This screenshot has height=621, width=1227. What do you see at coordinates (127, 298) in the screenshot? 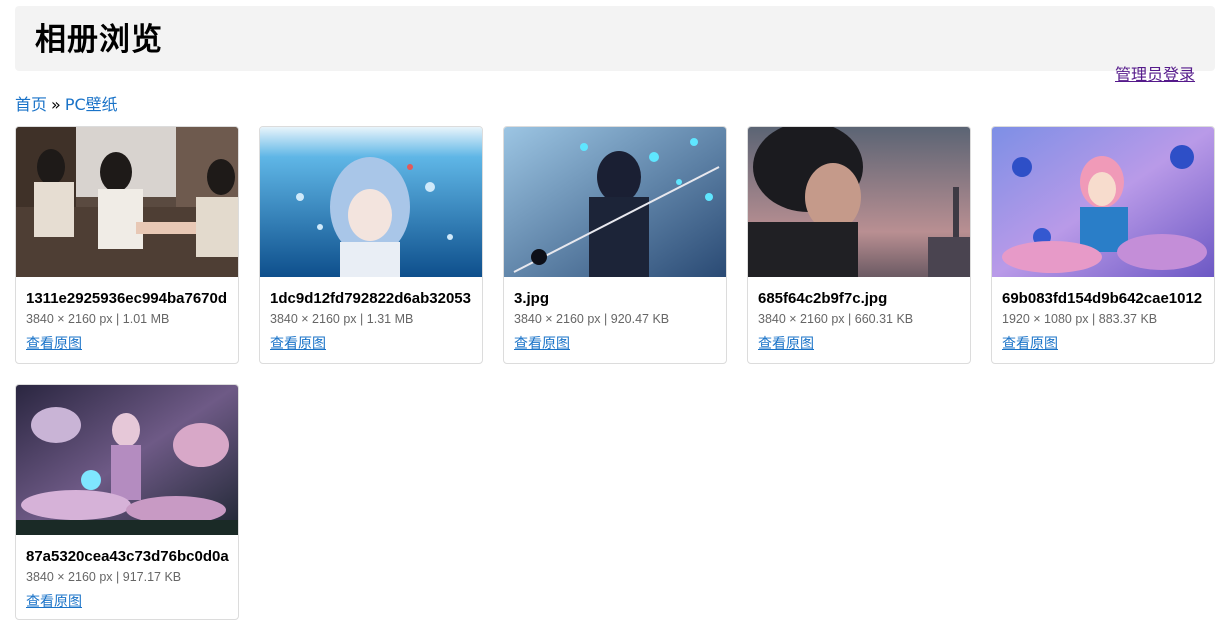
I see `photo-filename: 1311e2925936ec994ba7670d` at bounding box center [127, 298].